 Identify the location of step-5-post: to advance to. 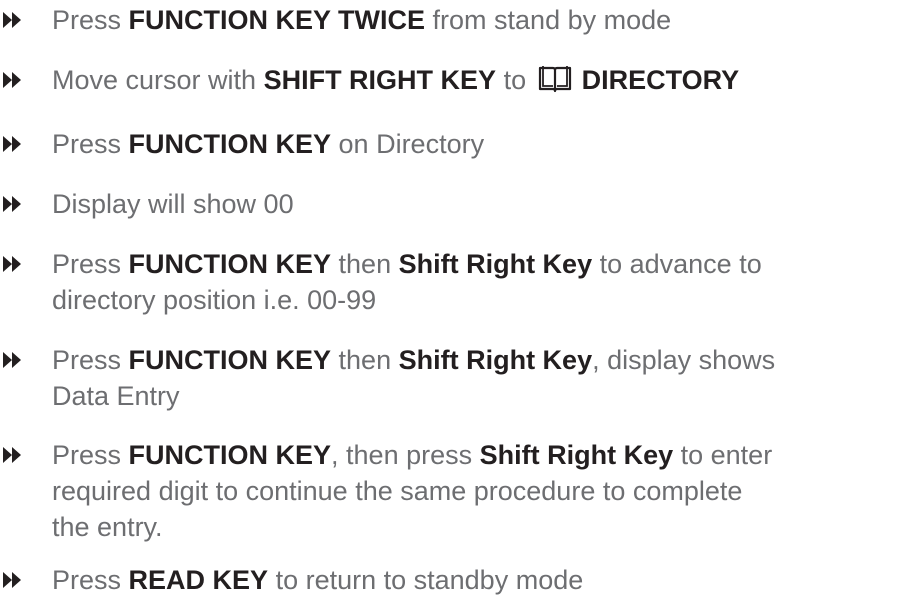
(677, 264).